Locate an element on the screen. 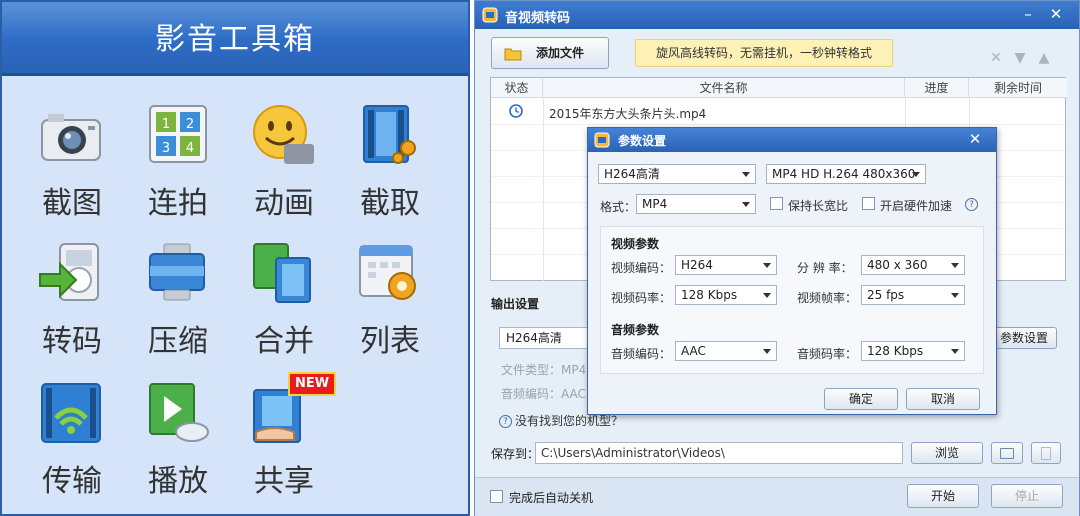 The width and height of the screenshot is (1080, 516). output-preset-select: H264高清 is located at coordinates (544, 338).